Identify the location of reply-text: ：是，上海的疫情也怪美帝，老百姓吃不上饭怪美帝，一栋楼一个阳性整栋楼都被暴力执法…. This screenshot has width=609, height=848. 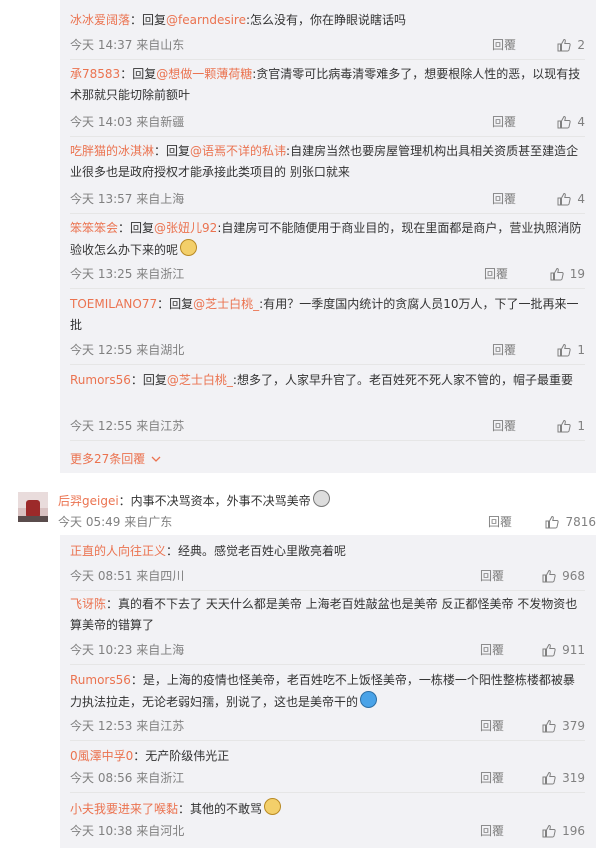
(322, 691).